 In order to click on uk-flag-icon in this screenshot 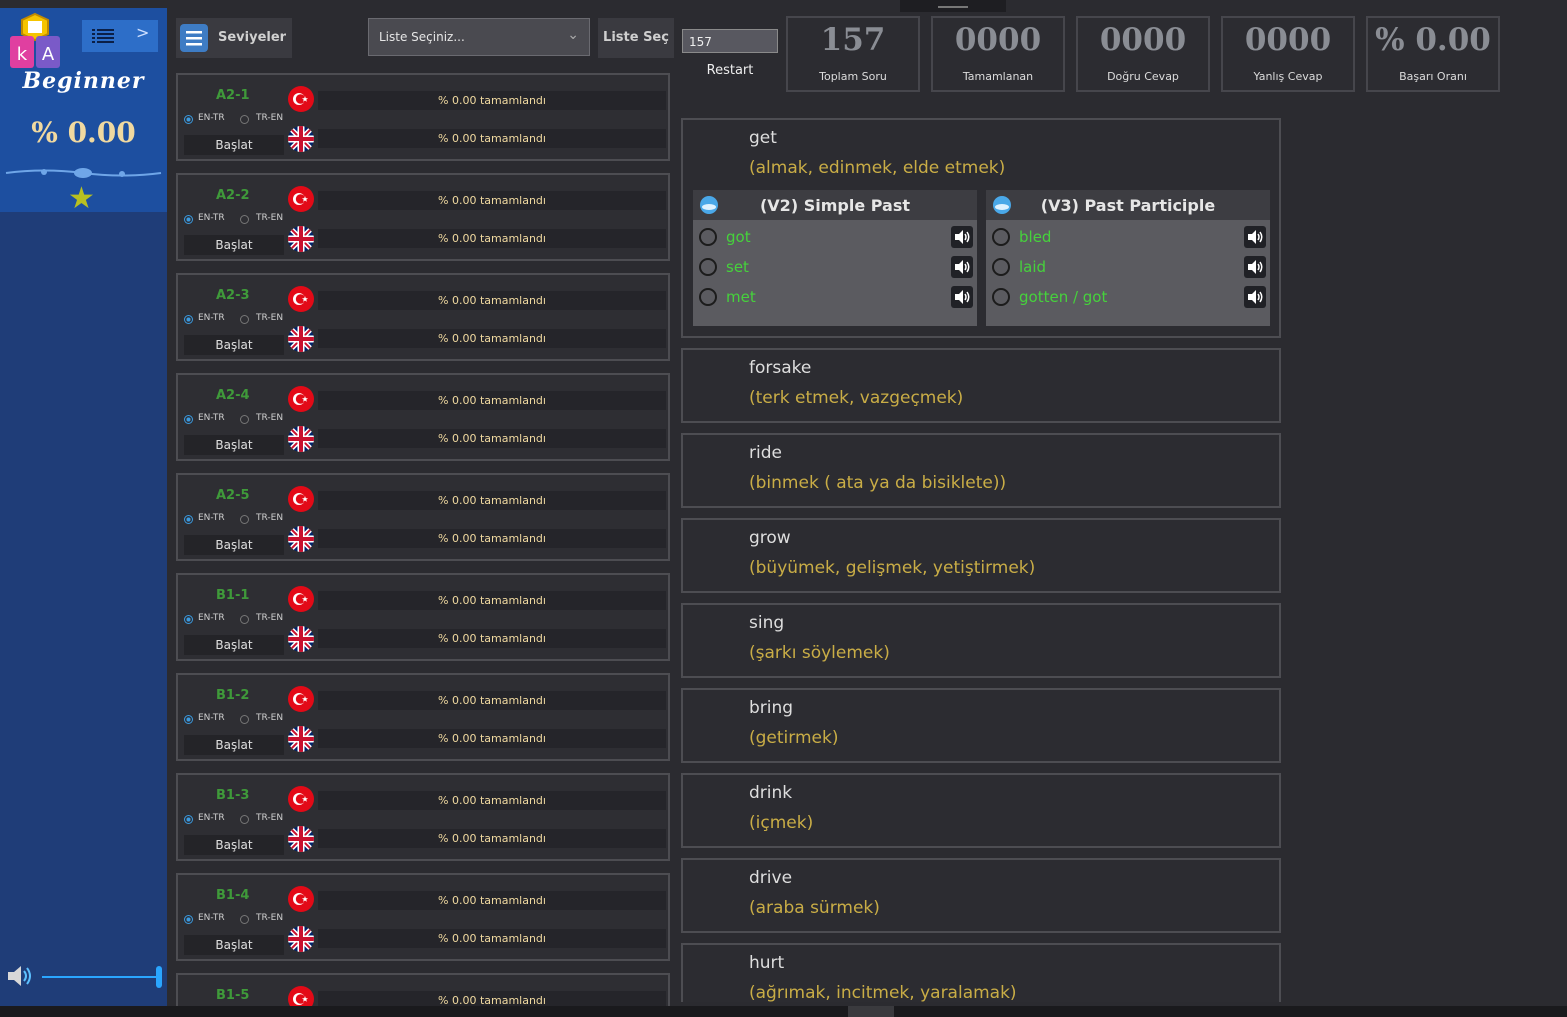, I will do `click(301, 239)`.